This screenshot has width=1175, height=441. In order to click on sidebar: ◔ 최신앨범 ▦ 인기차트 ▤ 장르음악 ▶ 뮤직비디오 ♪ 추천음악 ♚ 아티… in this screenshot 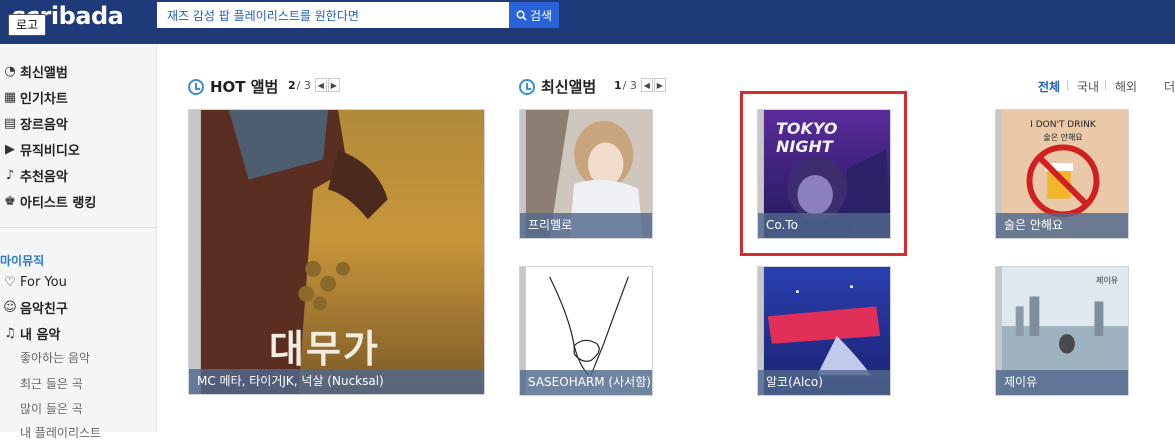, I will do `click(78, 242)`.